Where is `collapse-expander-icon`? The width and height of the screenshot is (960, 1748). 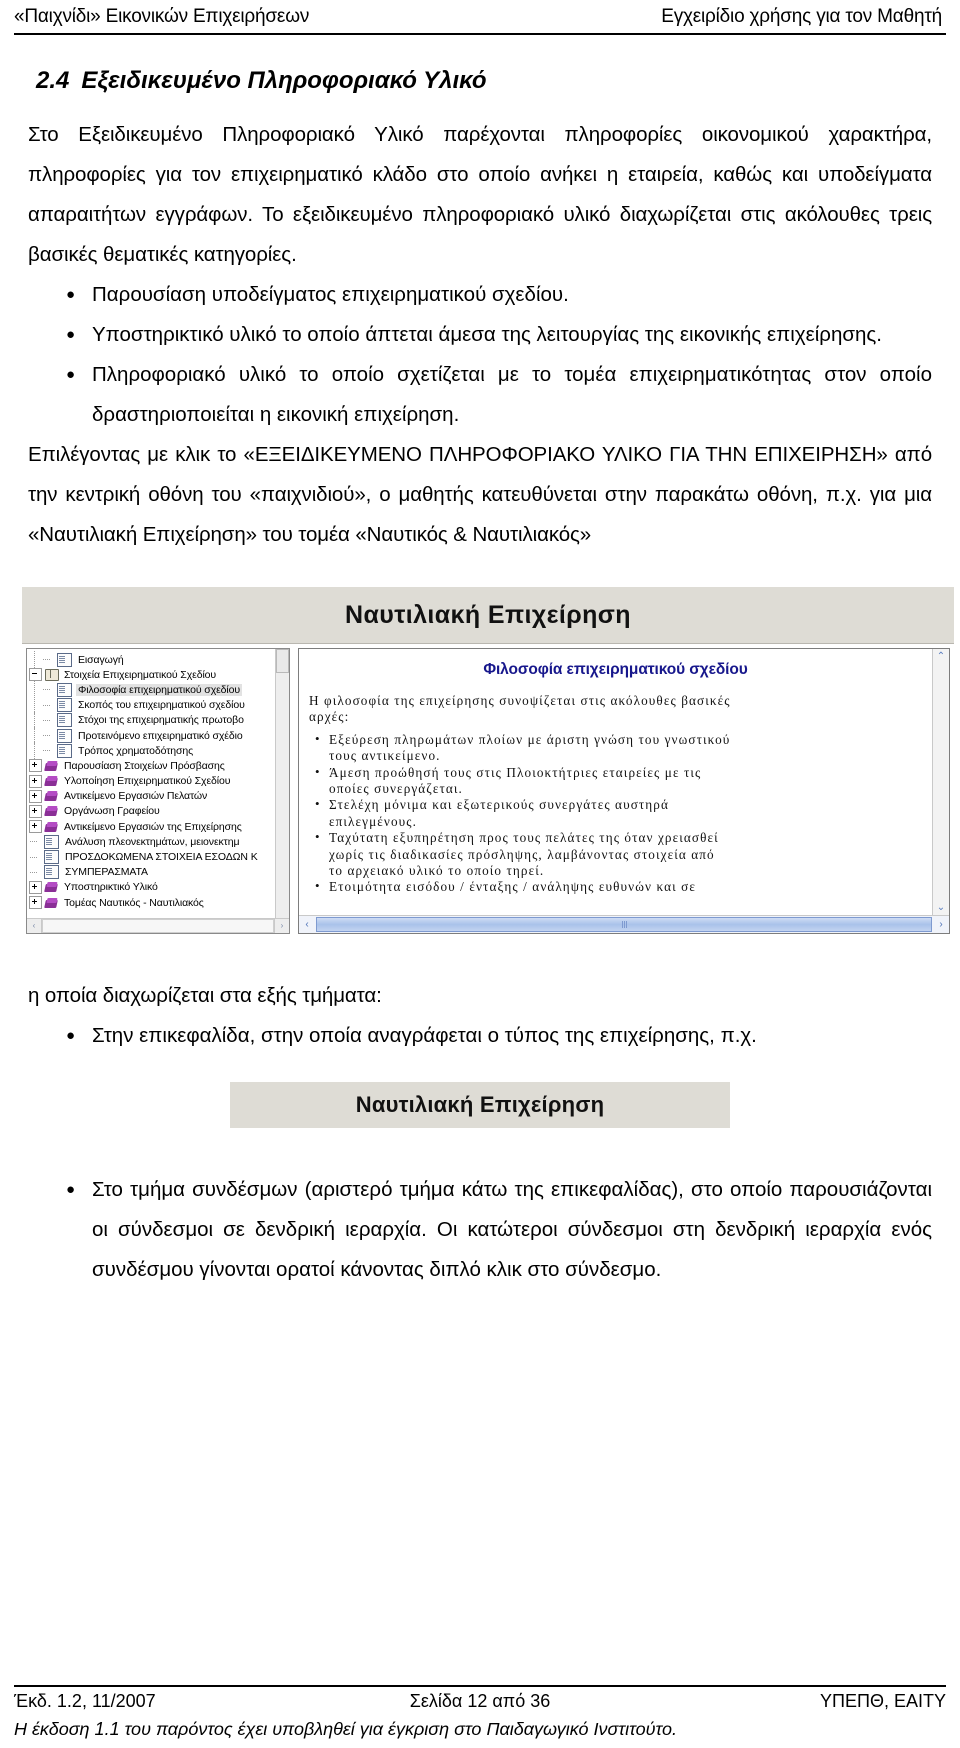 collapse-expander-icon is located at coordinates (35, 675).